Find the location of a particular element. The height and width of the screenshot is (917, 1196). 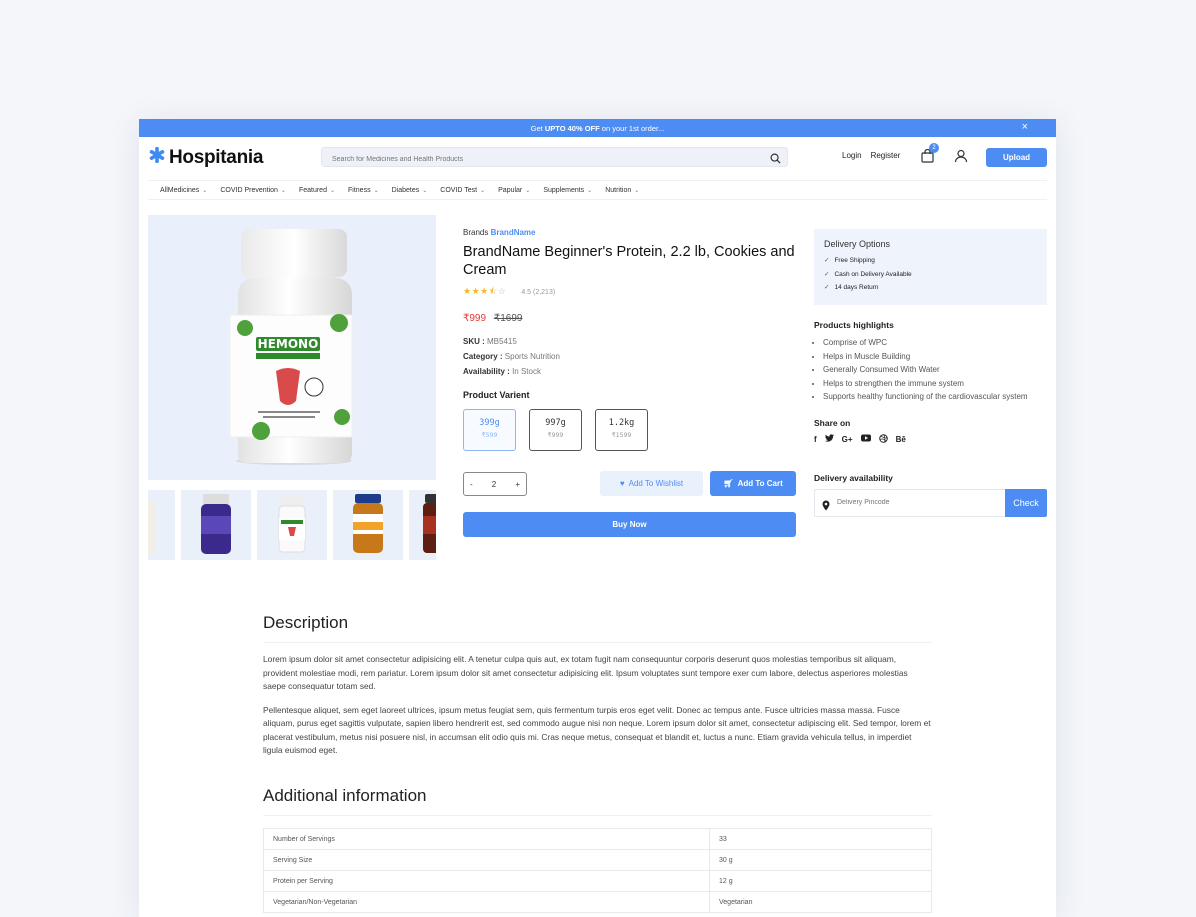

menu-item-label: Fitness is located at coordinates (359, 190).